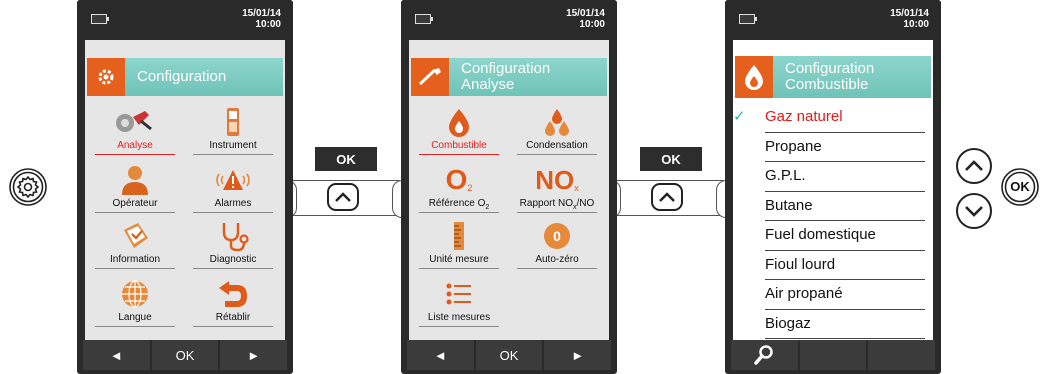 The image size is (1042, 374). I want to click on analyse-icon, so click(135, 122).